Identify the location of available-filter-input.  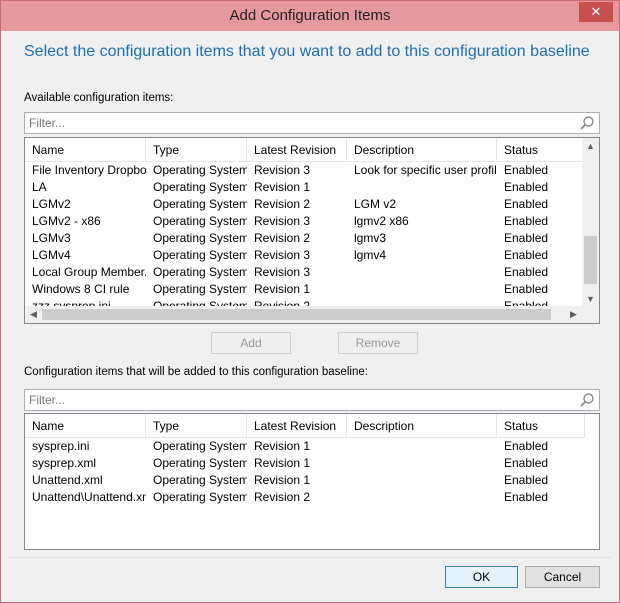
(299, 123).